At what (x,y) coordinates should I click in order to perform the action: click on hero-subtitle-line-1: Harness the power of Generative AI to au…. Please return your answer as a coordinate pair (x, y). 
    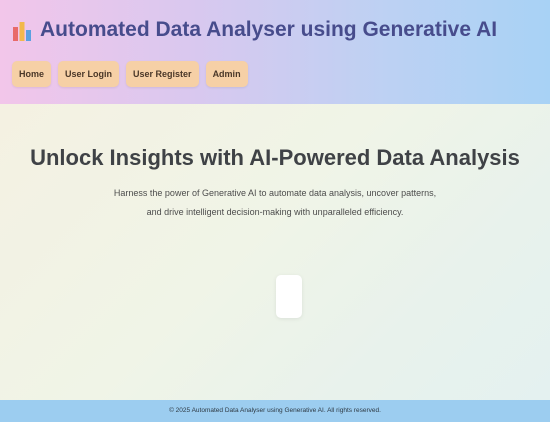
    Looking at the image, I should click on (275, 193).